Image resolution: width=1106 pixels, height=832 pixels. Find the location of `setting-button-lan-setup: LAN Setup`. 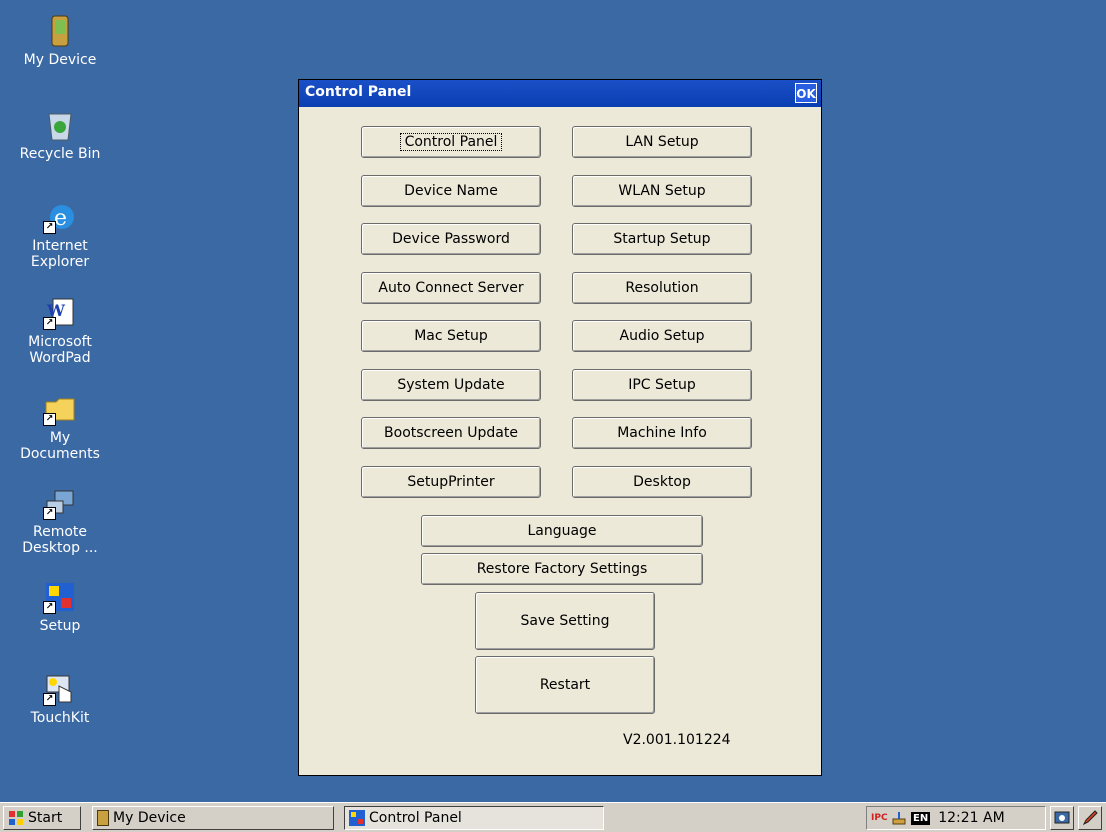

setting-button-lan-setup: LAN Setup is located at coordinates (662, 142).